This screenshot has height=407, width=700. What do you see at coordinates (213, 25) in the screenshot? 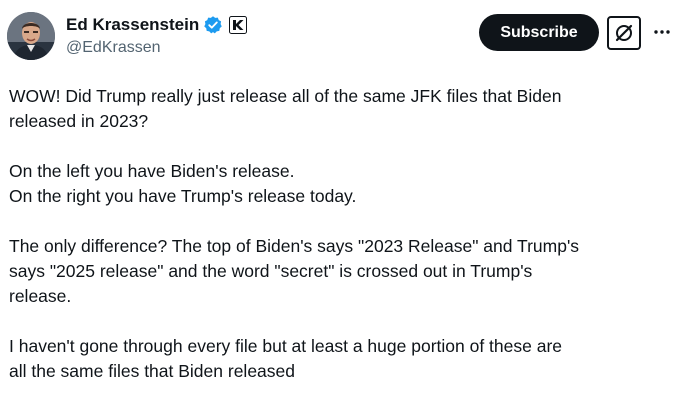
I see `verified-badge-icon` at bounding box center [213, 25].